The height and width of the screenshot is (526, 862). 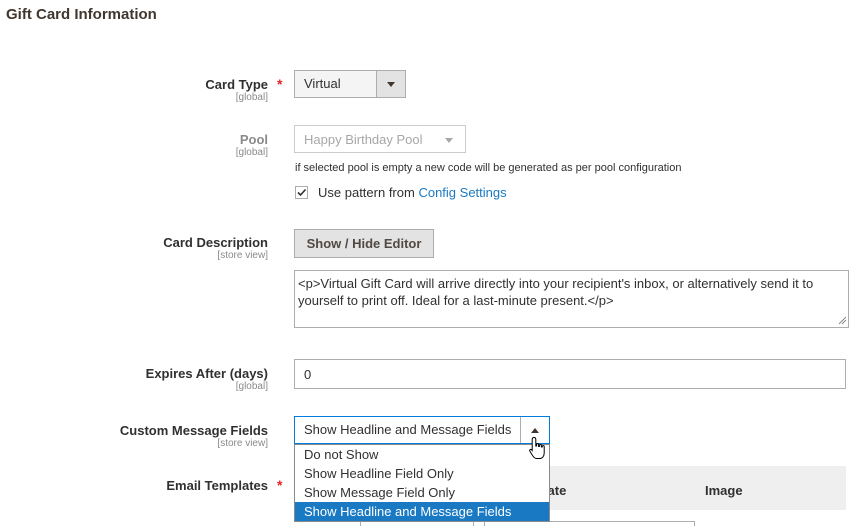 What do you see at coordinates (842, 320) in the screenshot?
I see `resize-handle-icon` at bounding box center [842, 320].